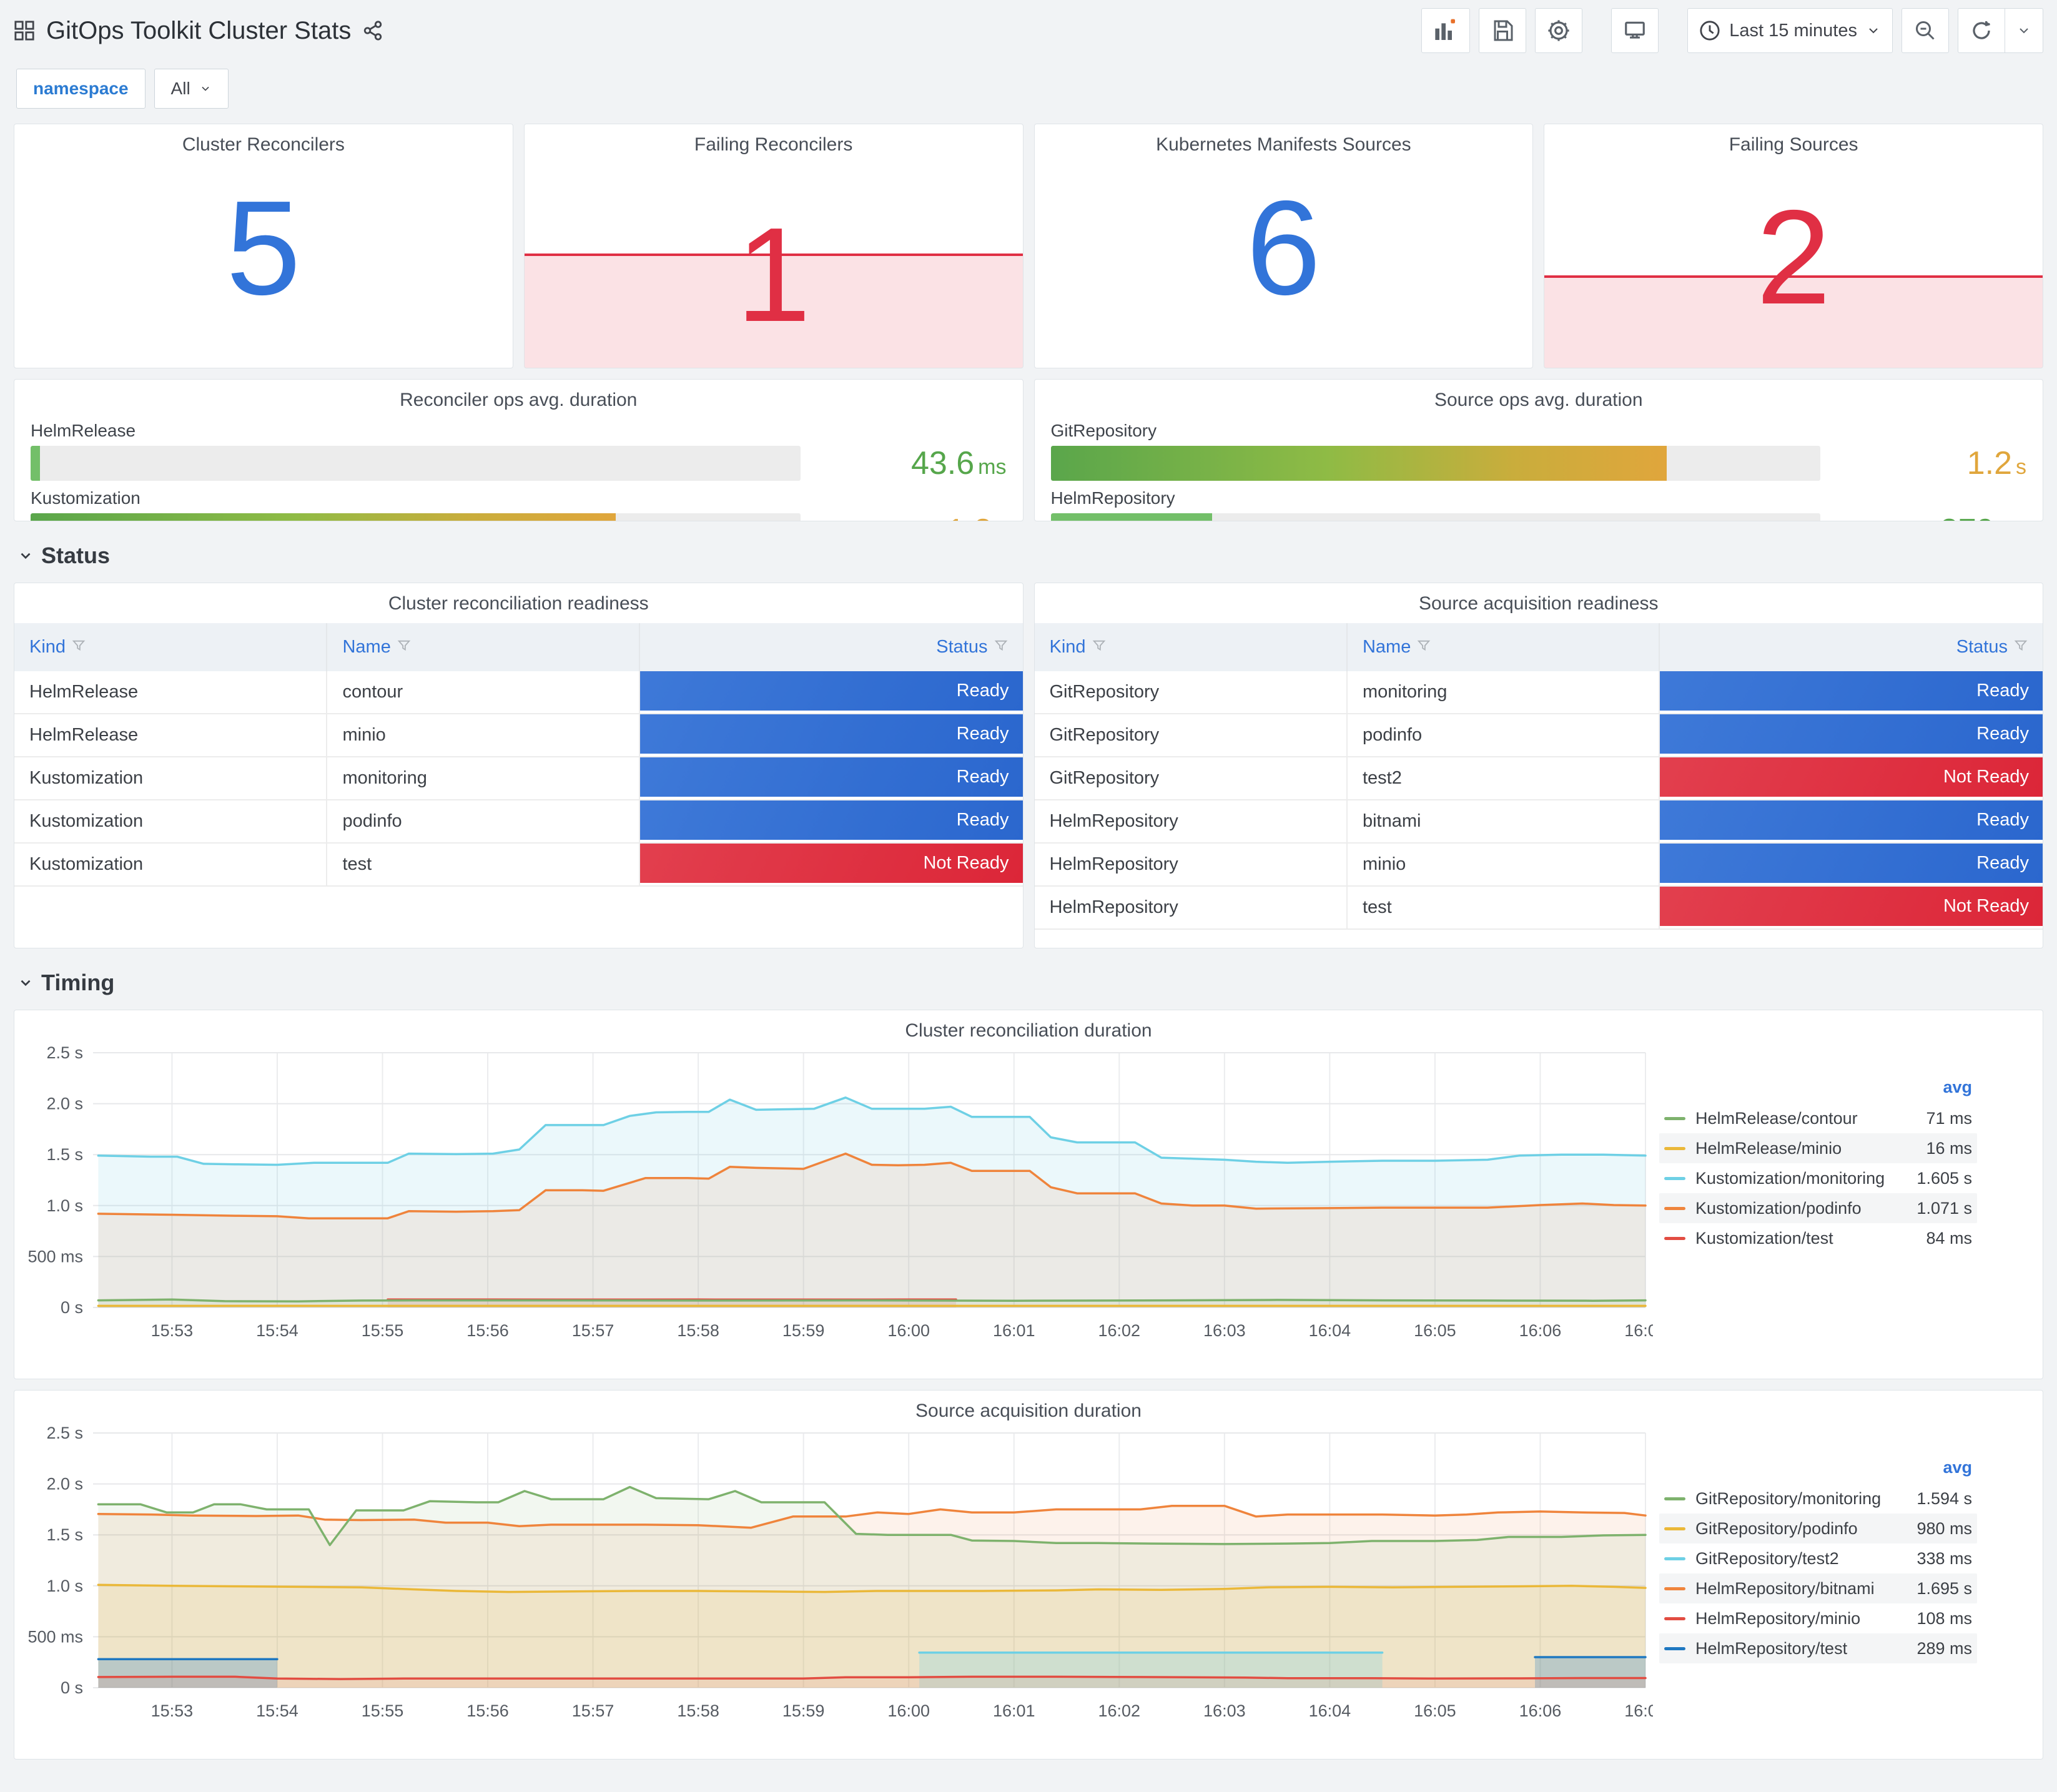  I want to click on table-row: GitRepository test2 Not Ready, so click(1539, 778).